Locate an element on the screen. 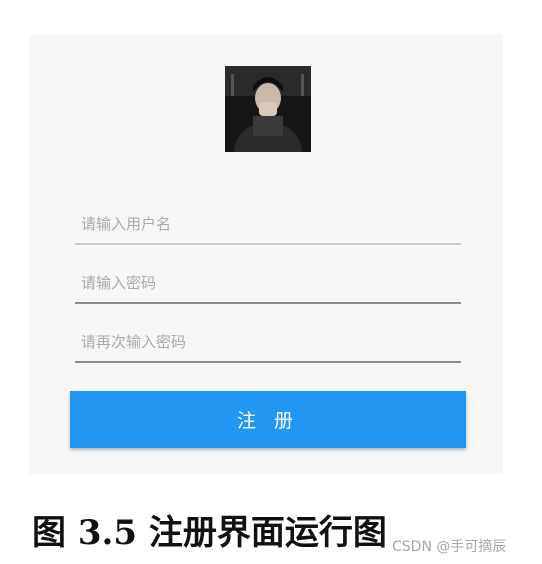  password-confirm-field is located at coordinates (268, 343).